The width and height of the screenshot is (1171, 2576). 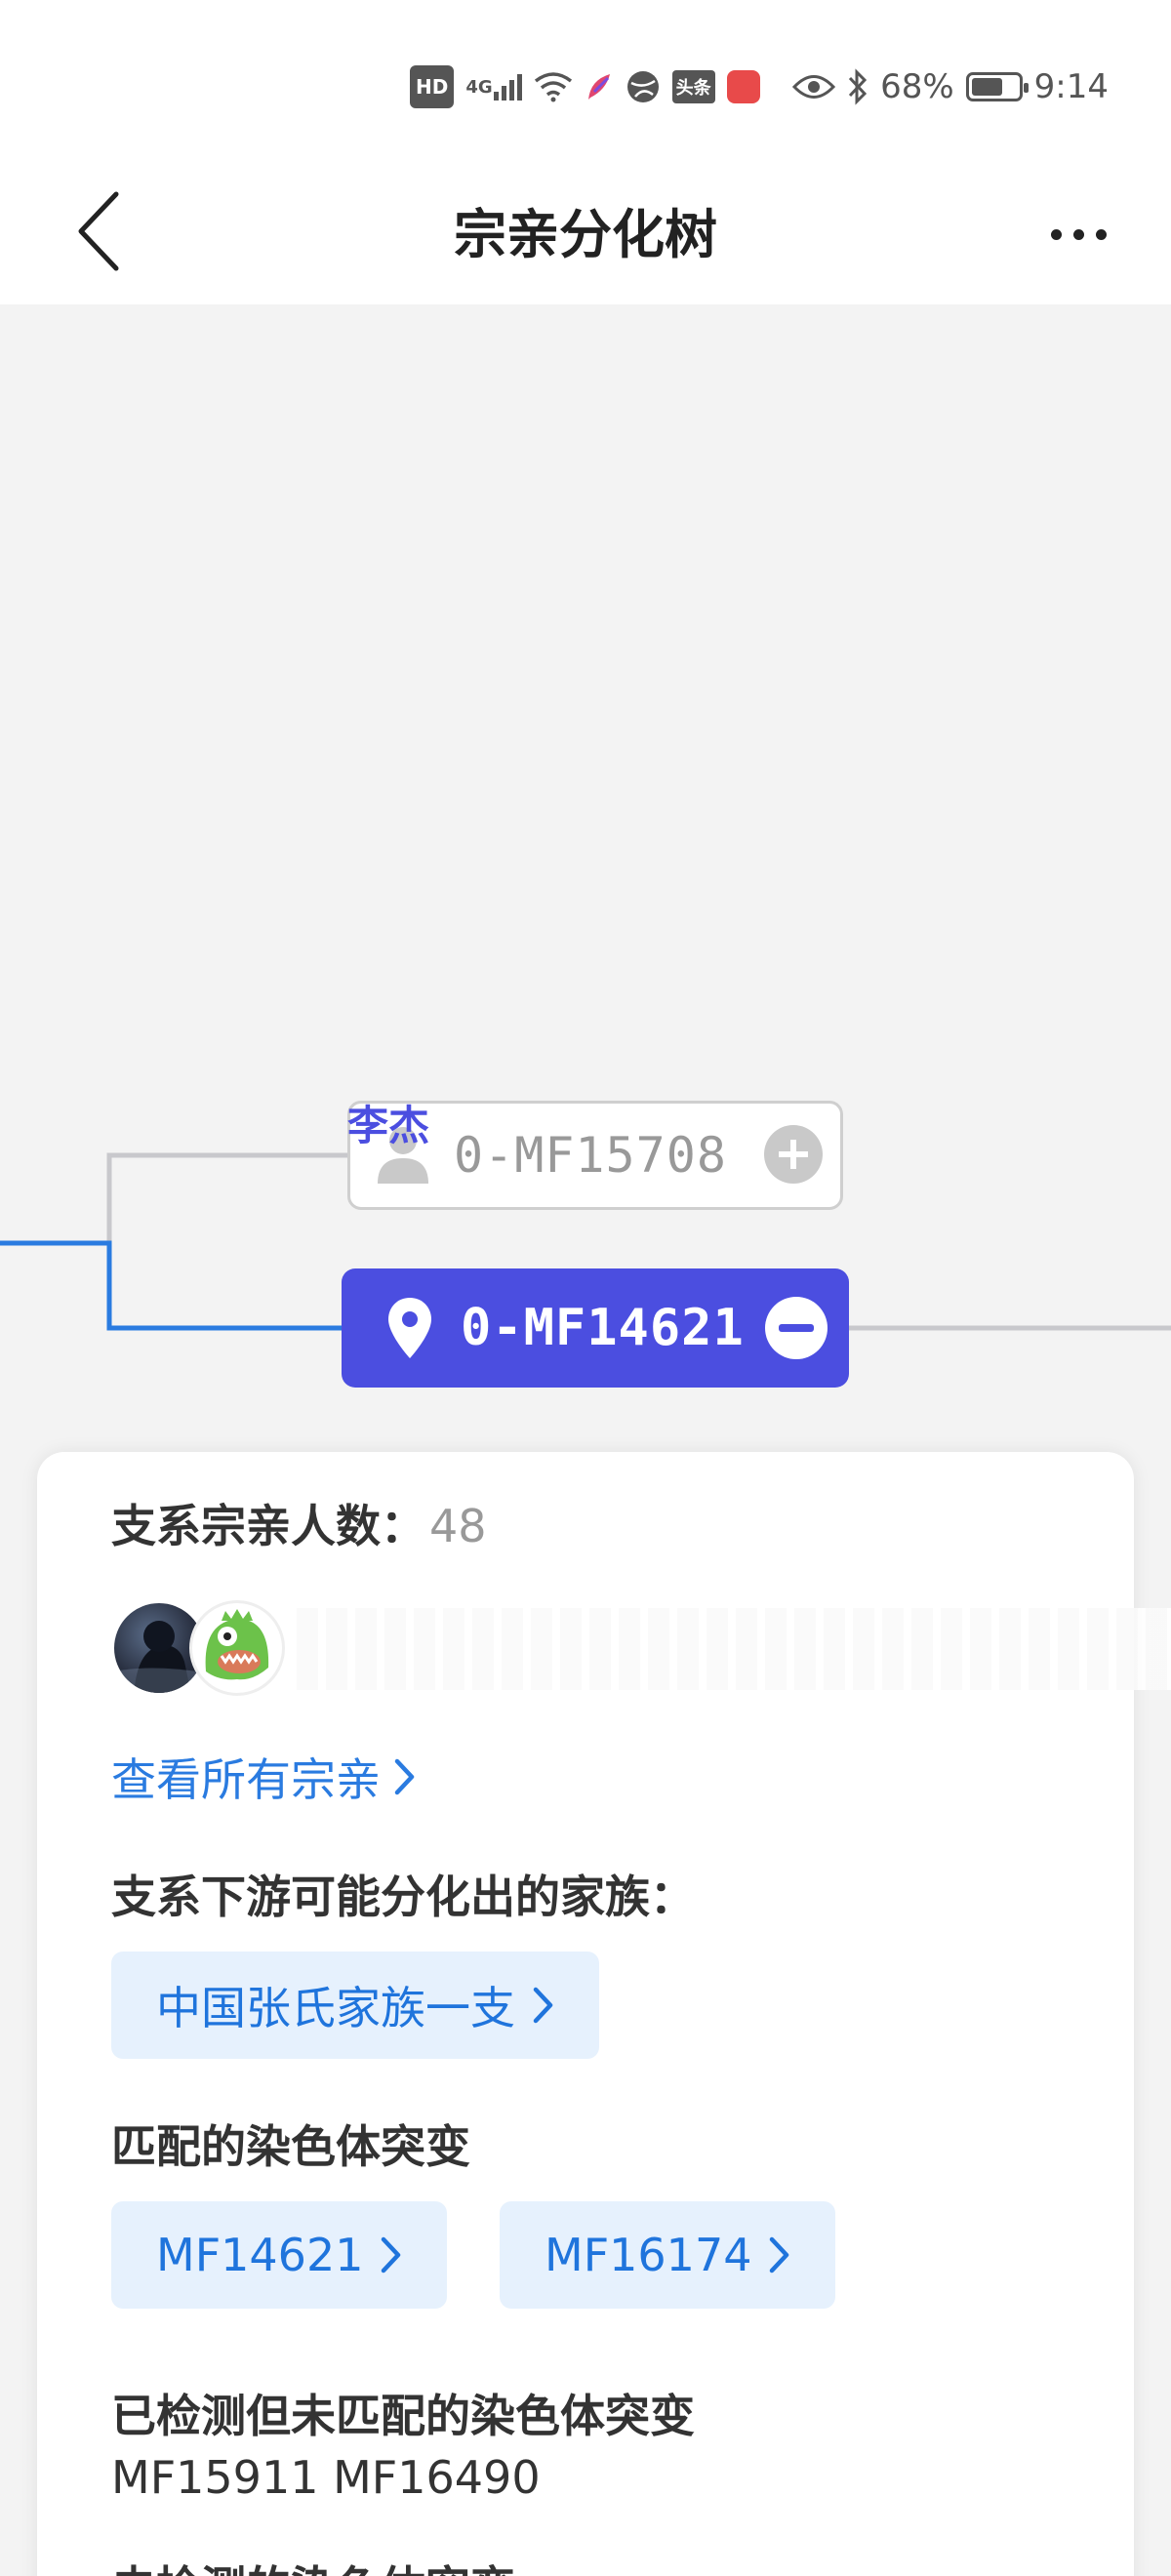 I want to click on branch-count-label: 支系宗亲人数：, so click(x=268, y=1526).